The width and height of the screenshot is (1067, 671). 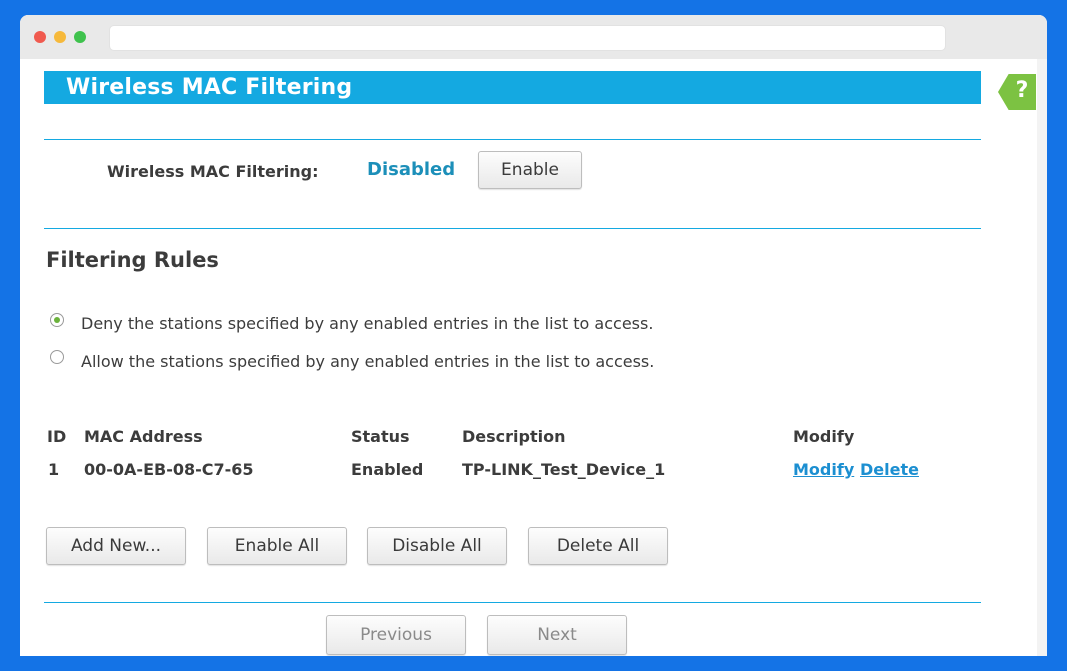 I want to click on deny-radio, so click(x=57, y=320).